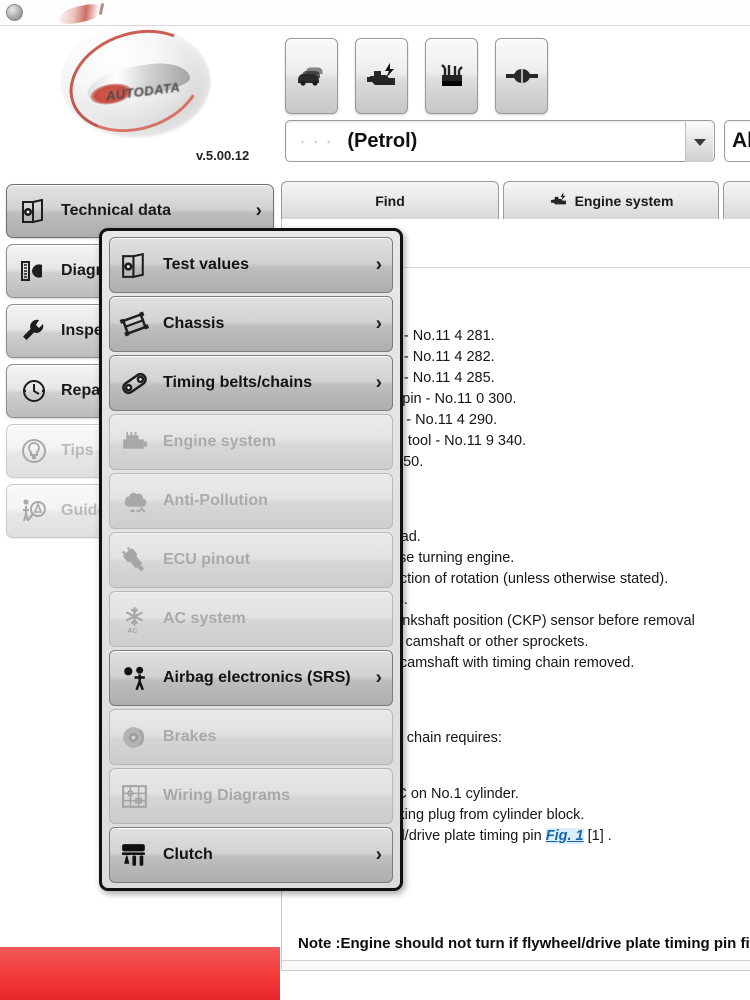  I want to click on figure-item-suffix: [1] ., so click(597, 836).